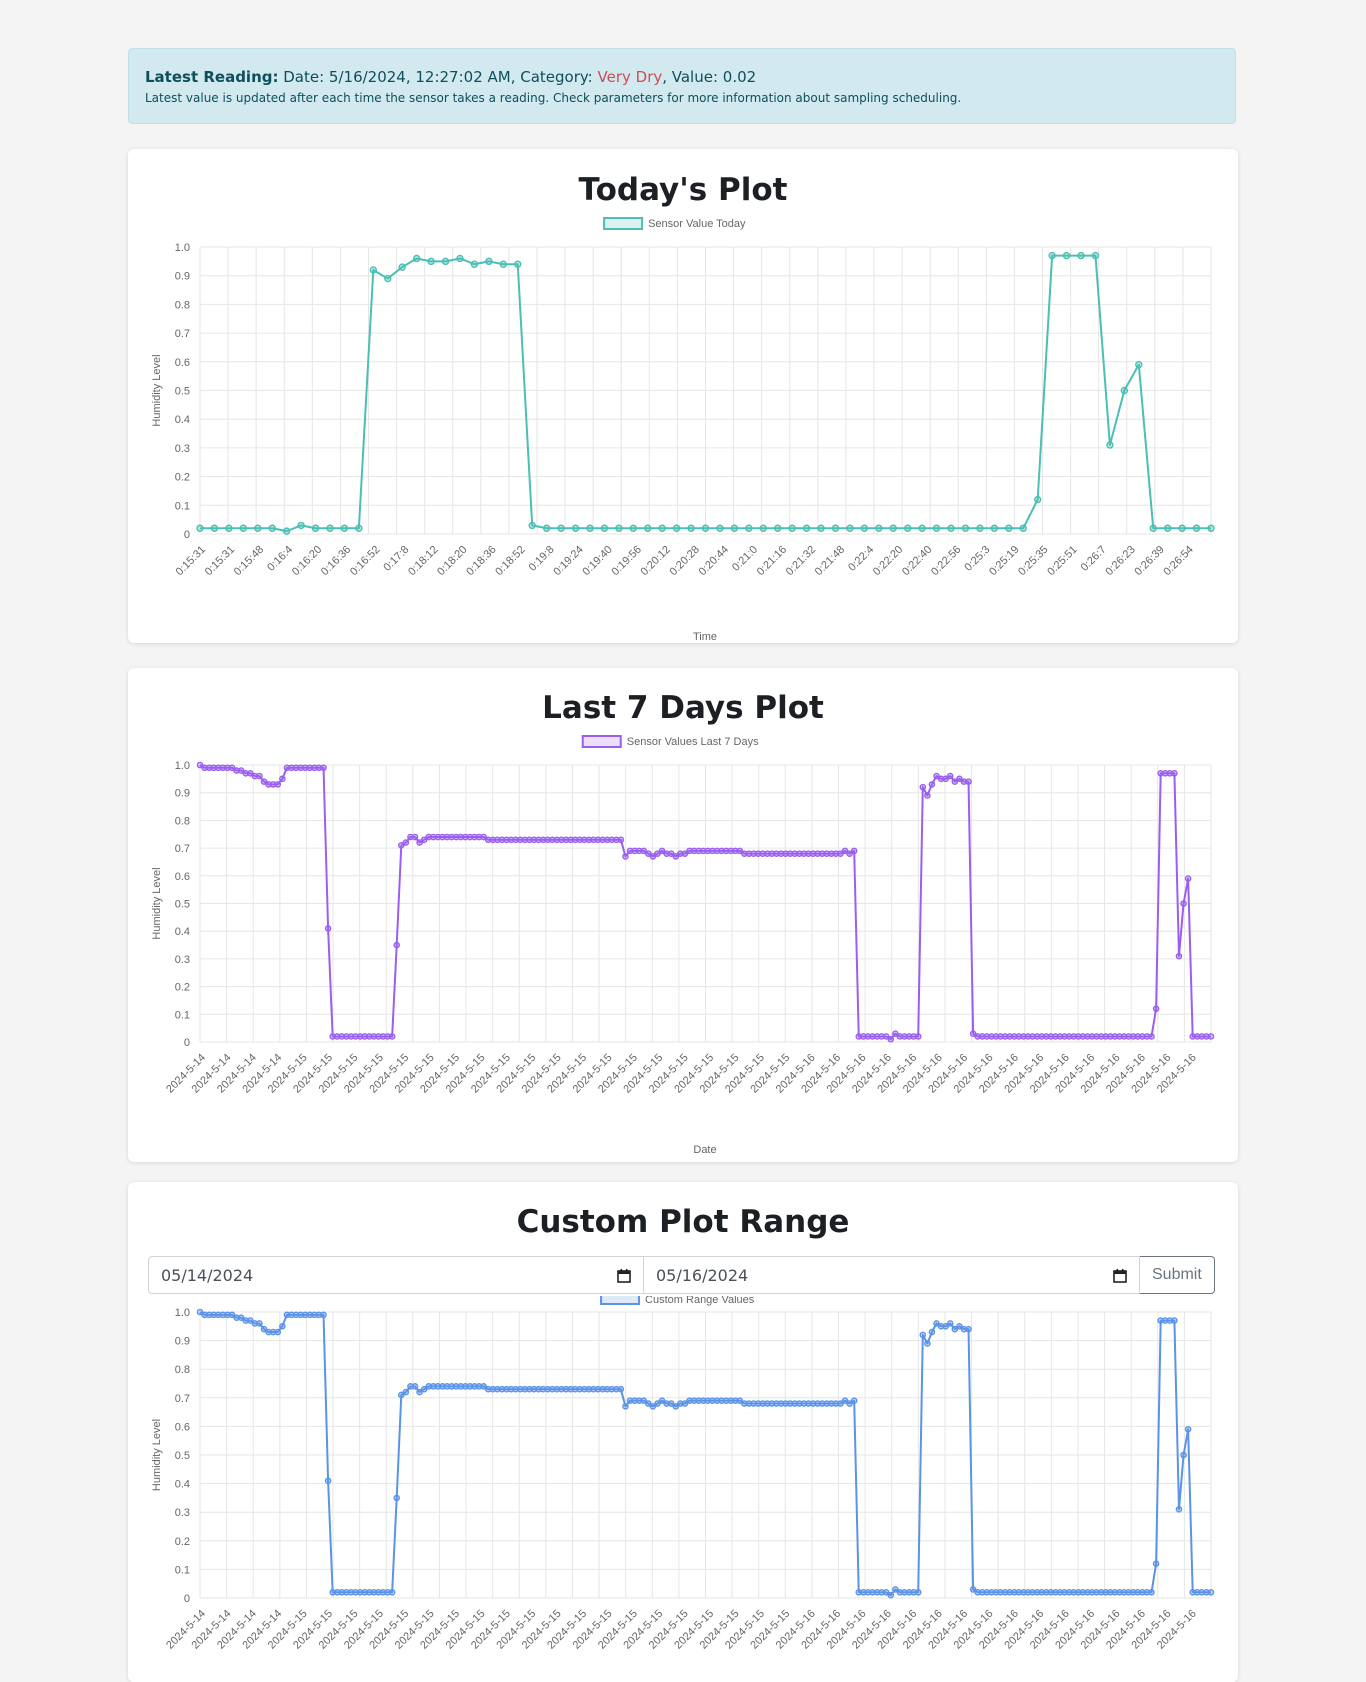  What do you see at coordinates (700, 1301) in the screenshot?
I see `legend-label: Custom Range Values` at bounding box center [700, 1301].